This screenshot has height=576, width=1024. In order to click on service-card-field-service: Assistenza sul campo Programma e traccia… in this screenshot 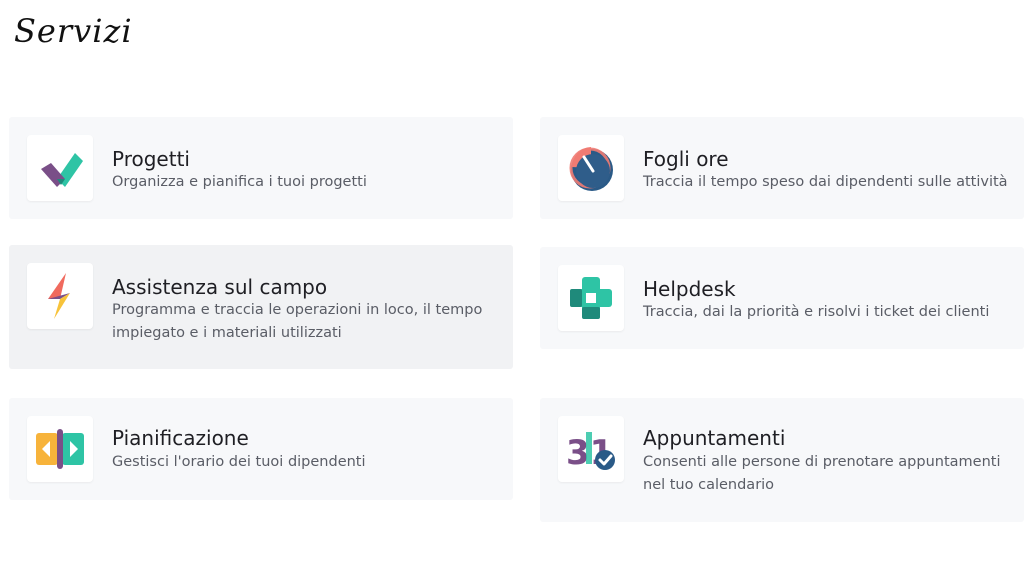, I will do `click(261, 307)`.